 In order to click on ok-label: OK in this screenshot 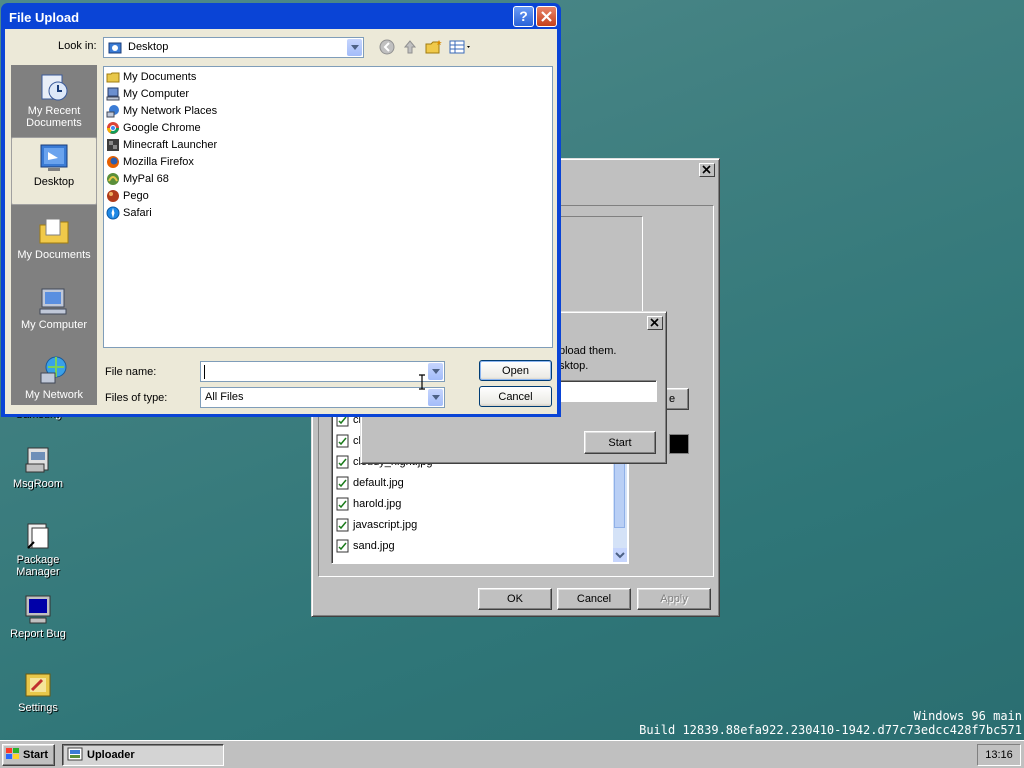, I will do `click(515, 599)`.